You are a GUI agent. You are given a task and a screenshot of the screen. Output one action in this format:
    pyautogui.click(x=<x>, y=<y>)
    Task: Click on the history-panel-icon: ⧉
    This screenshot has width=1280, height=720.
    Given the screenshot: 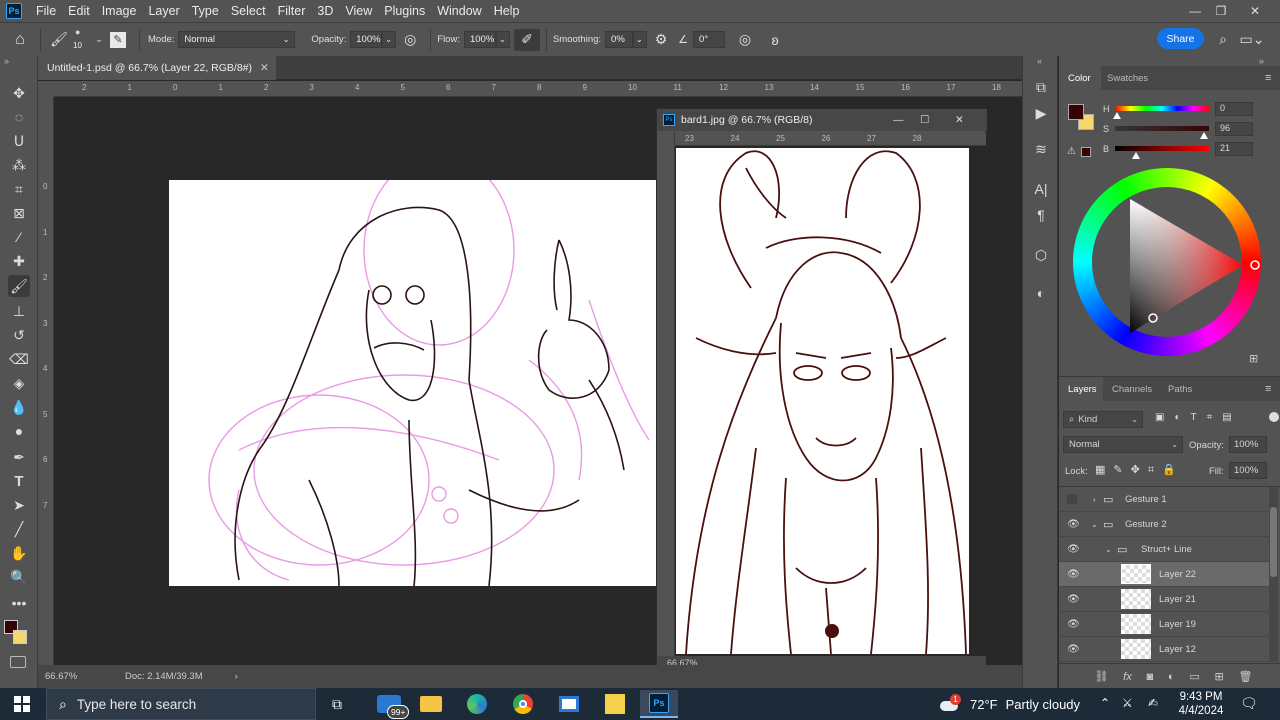 What is the action you would take?
    pyautogui.click(x=1041, y=87)
    